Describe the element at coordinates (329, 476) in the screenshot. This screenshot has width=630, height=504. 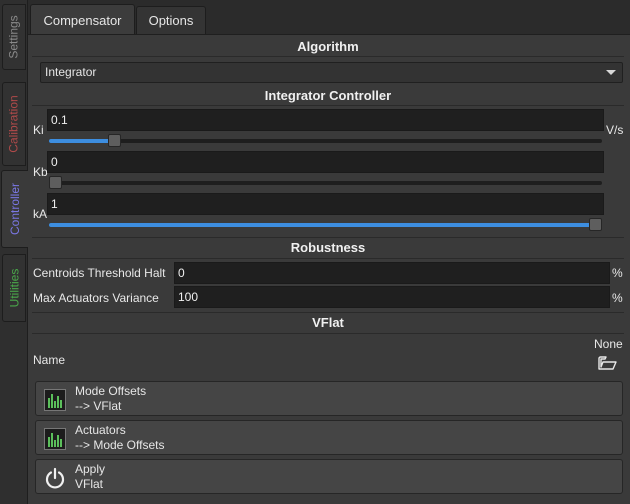
I see `apply-vflat-button: Apply VFlat` at that location.